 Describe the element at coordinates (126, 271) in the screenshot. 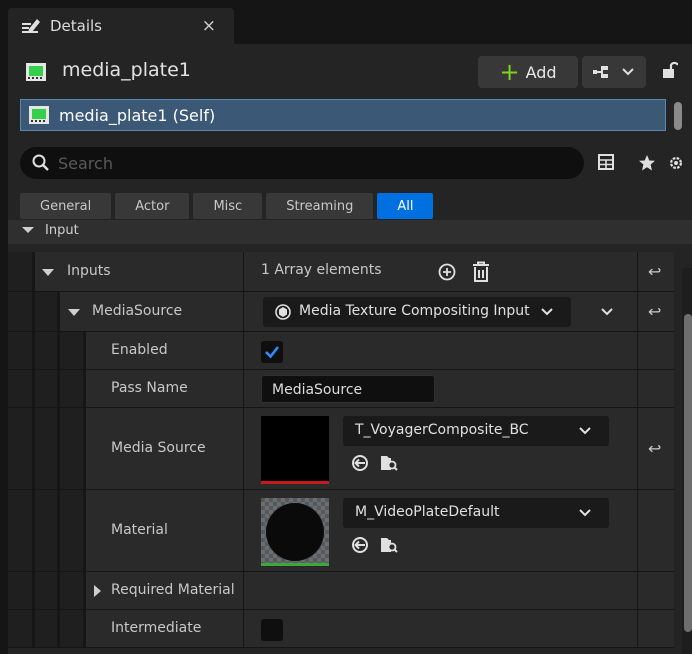

I see `name-cell: Inputs` at that location.